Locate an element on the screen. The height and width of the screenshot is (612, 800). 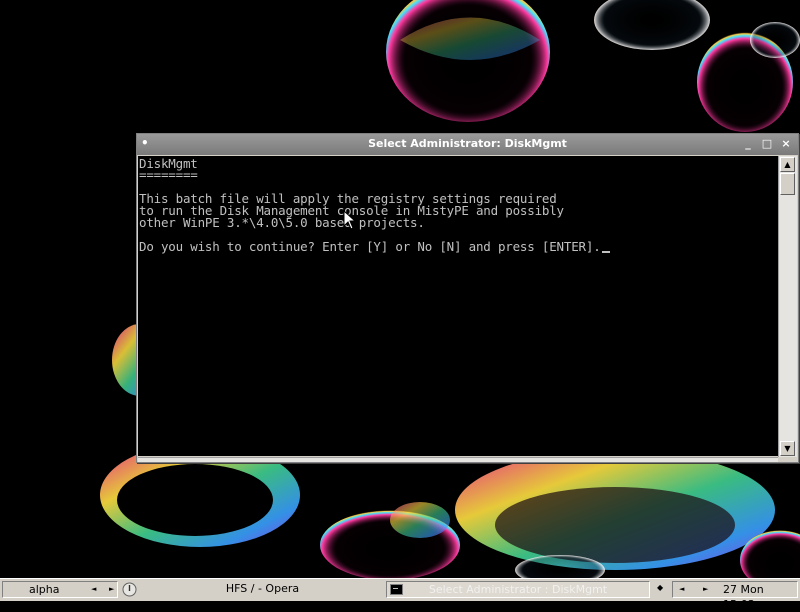
clock-next-arrow-icon: ► is located at coordinates (705, 589).